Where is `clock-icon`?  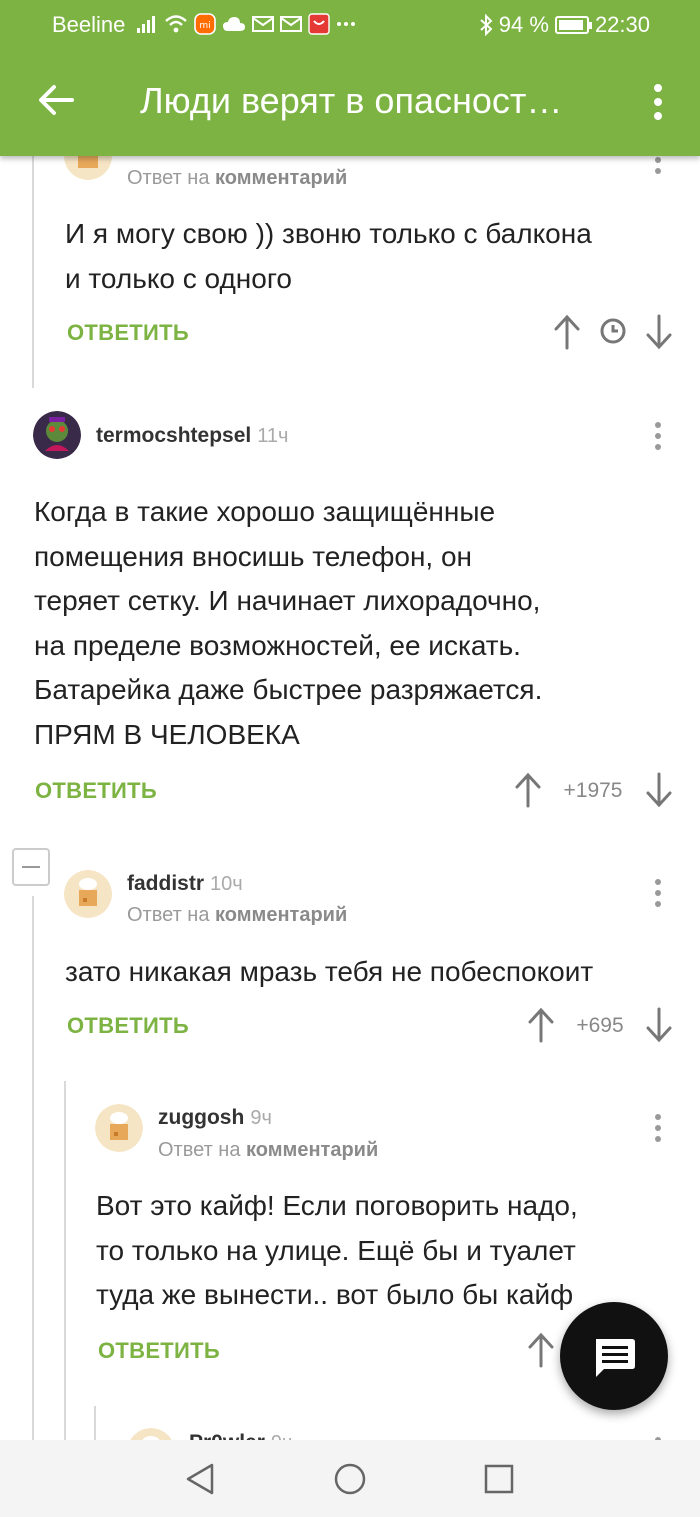
clock-icon is located at coordinates (613, 331).